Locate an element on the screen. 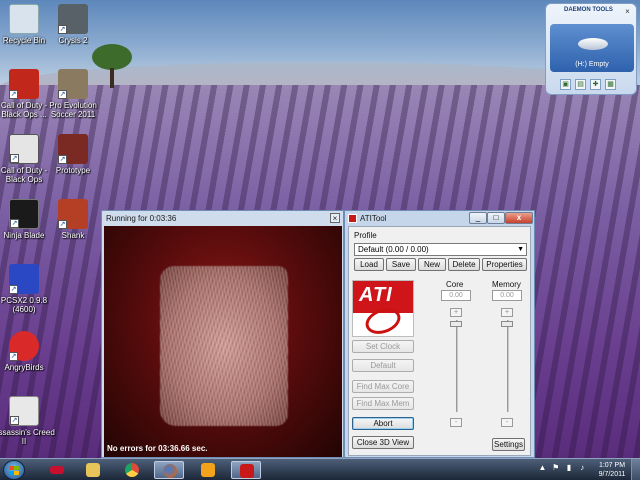  memory-increase-button: + is located at coordinates (507, 312).